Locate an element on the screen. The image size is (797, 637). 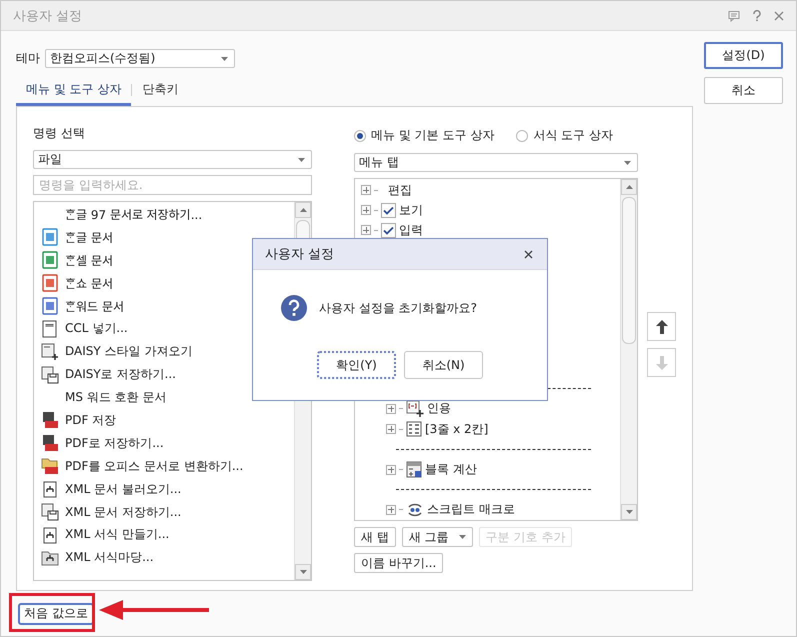
window-title: 사용자 설정 is located at coordinates (47, 16).